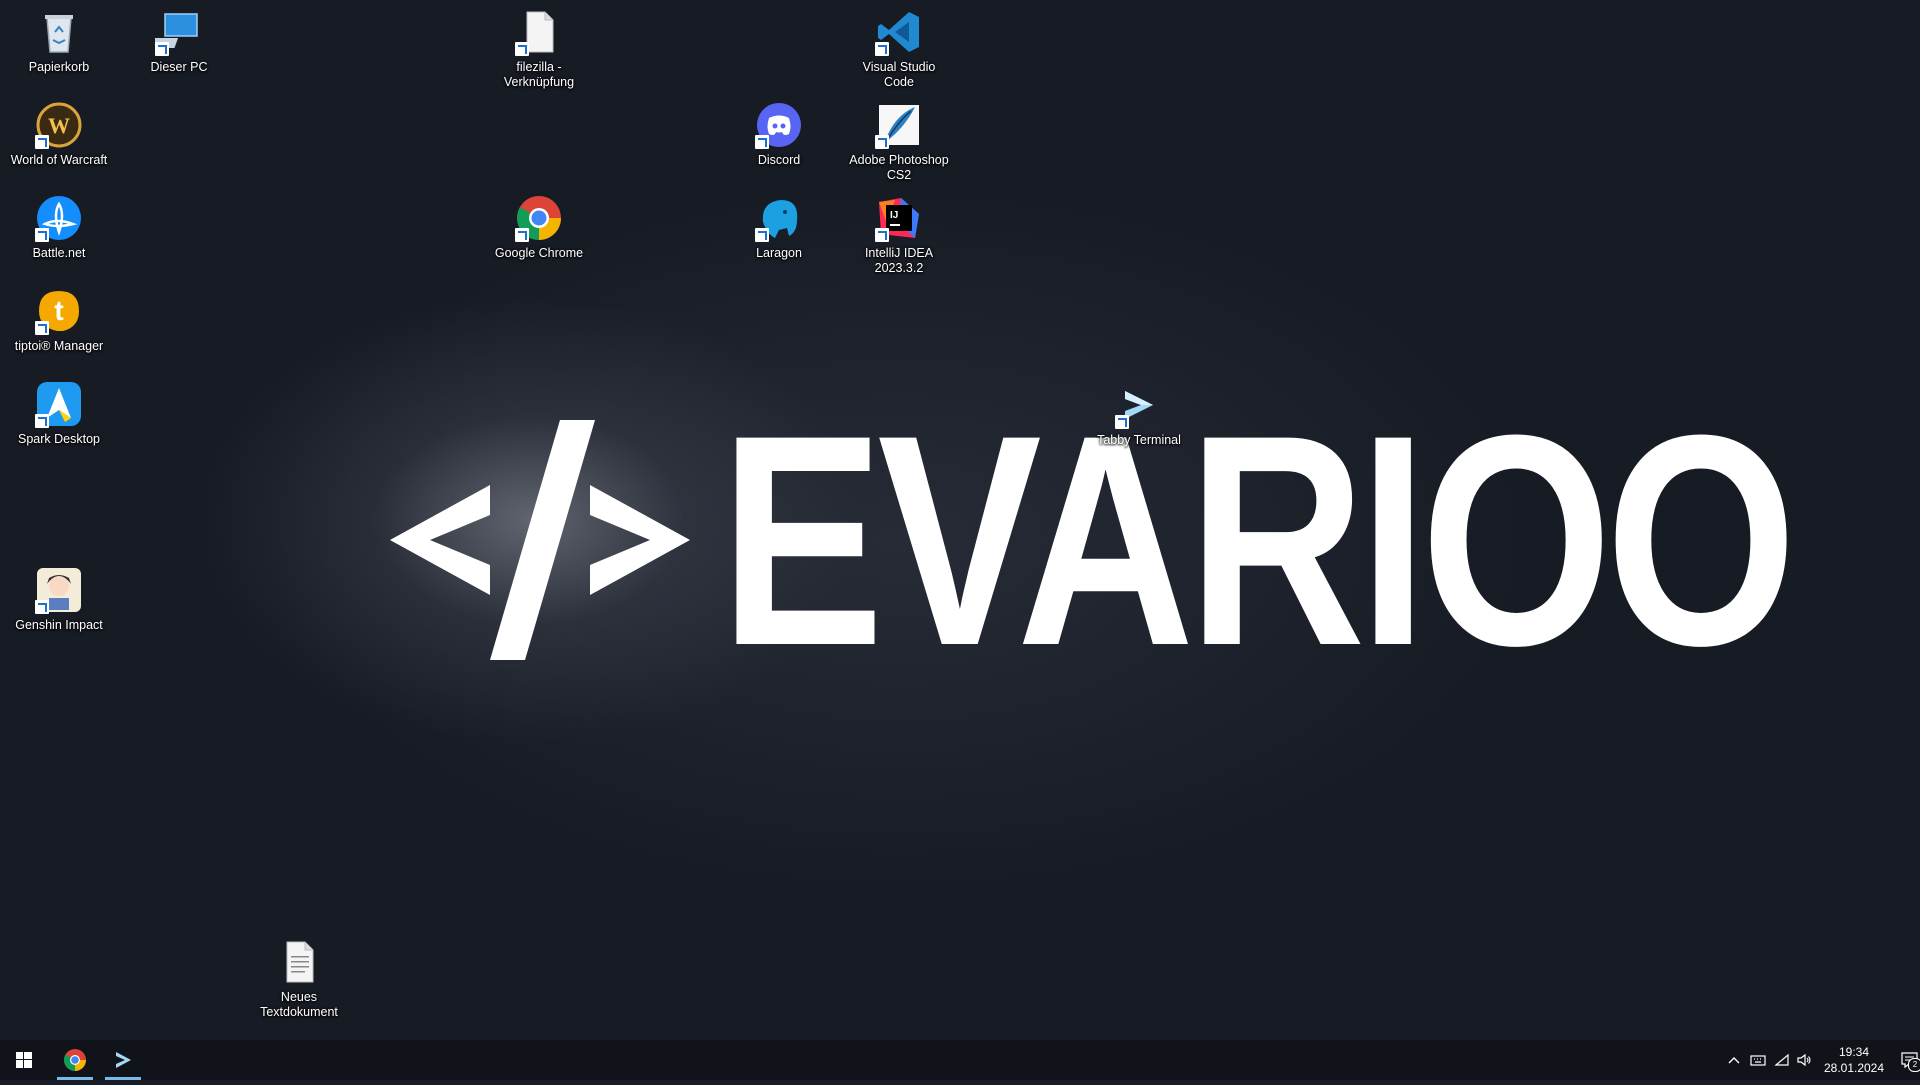 The width and height of the screenshot is (1920, 1085). Describe the element at coordinates (59, 590) in the screenshot. I see `genshin-impact-icon` at that location.